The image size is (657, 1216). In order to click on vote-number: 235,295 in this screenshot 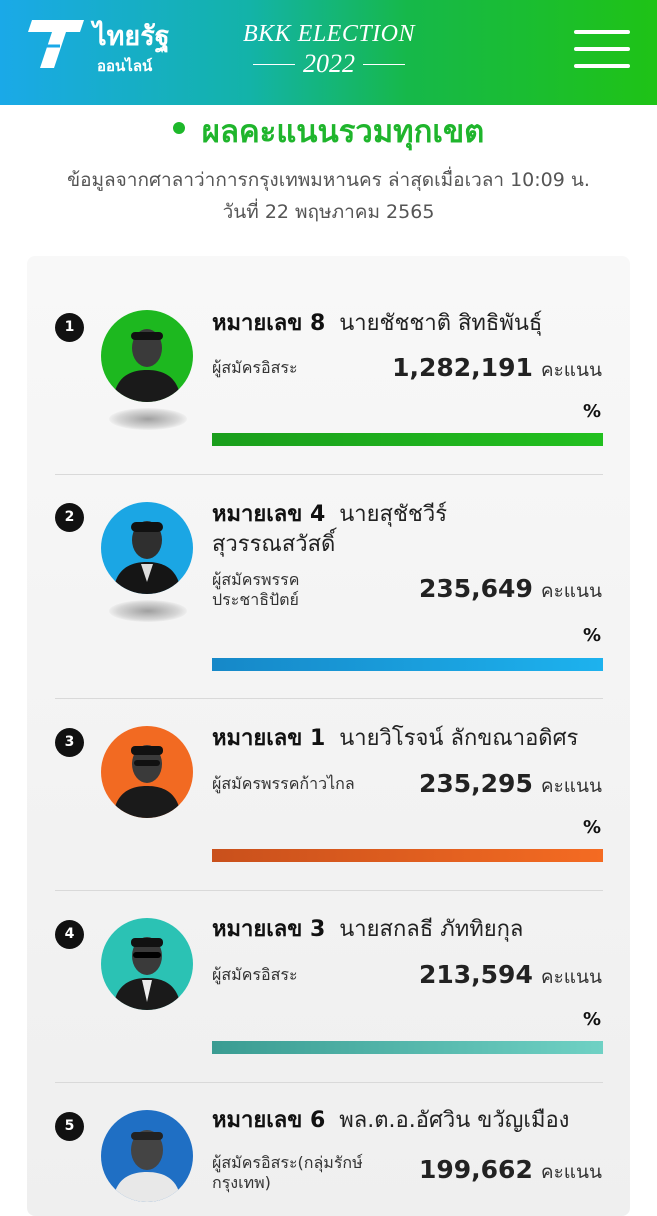, I will do `click(475, 783)`.